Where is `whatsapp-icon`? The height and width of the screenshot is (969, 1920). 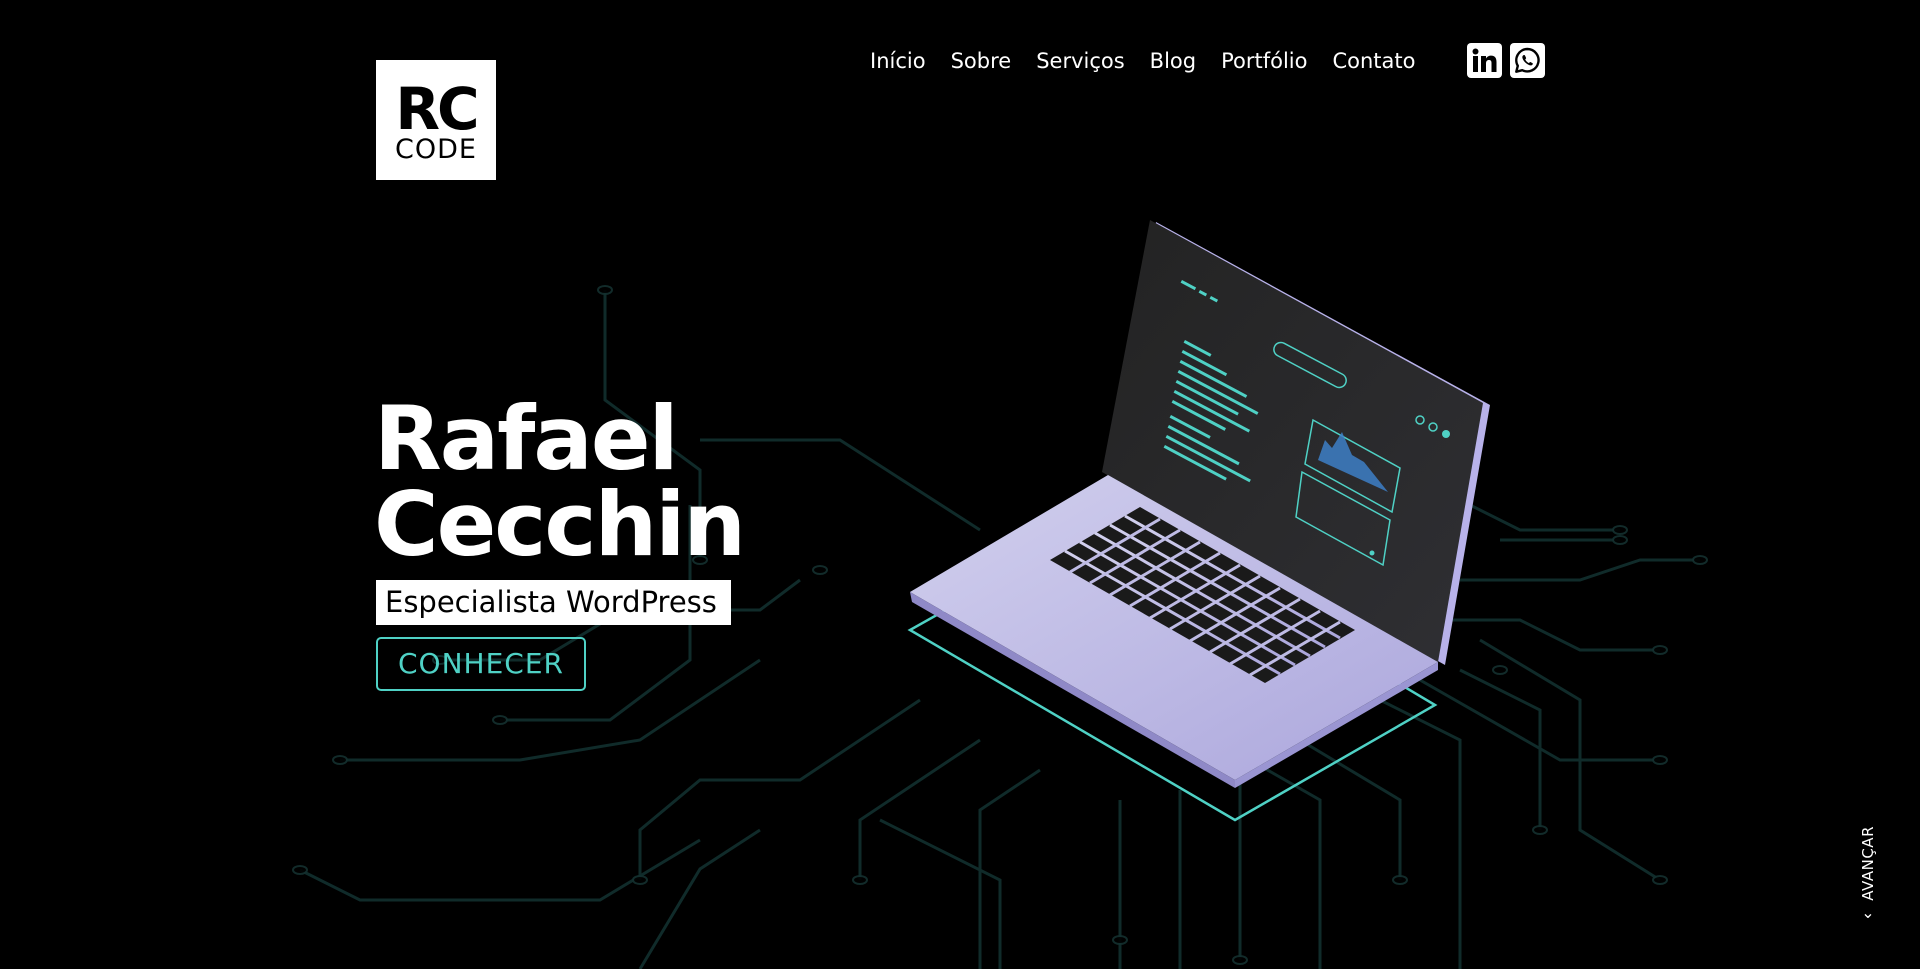 whatsapp-icon is located at coordinates (1527, 60).